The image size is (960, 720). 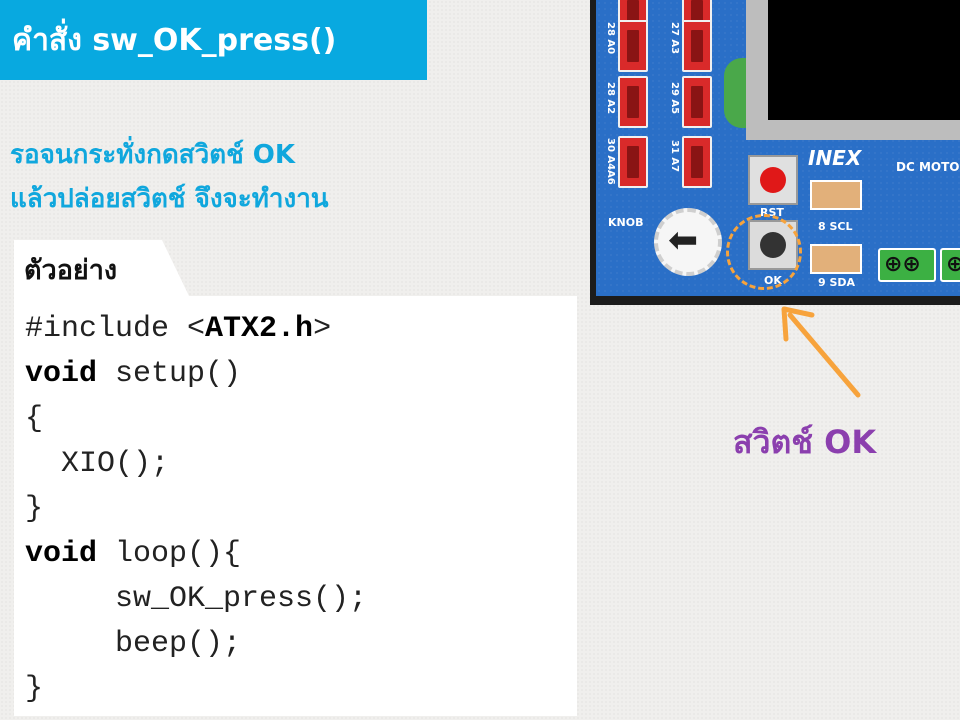 What do you see at coordinates (610, 177) in the screenshot?
I see `pin-label: A6` at bounding box center [610, 177].